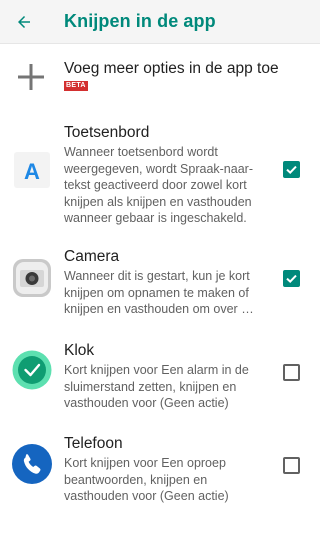  I want to click on app-bar: Knijpen in de app, so click(160, 22).